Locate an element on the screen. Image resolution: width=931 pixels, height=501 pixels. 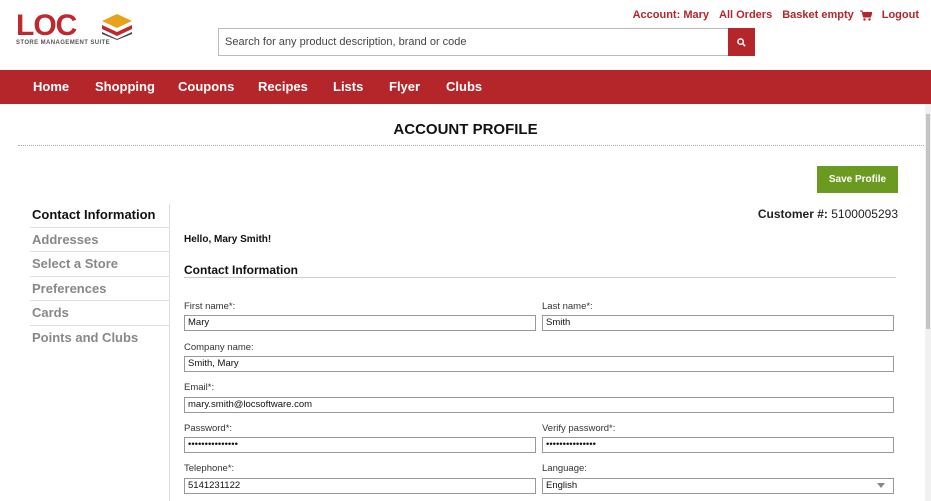
password-field: ••••••••••••••• is located at coordinates (360, 445).